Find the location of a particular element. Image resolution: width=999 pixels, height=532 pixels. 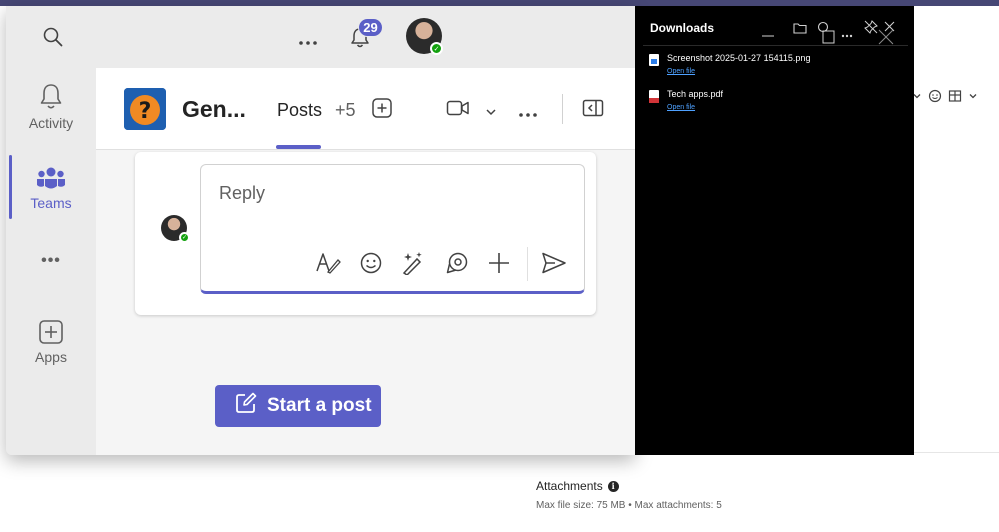

minimize-icon is located at coordinates (768, 33).